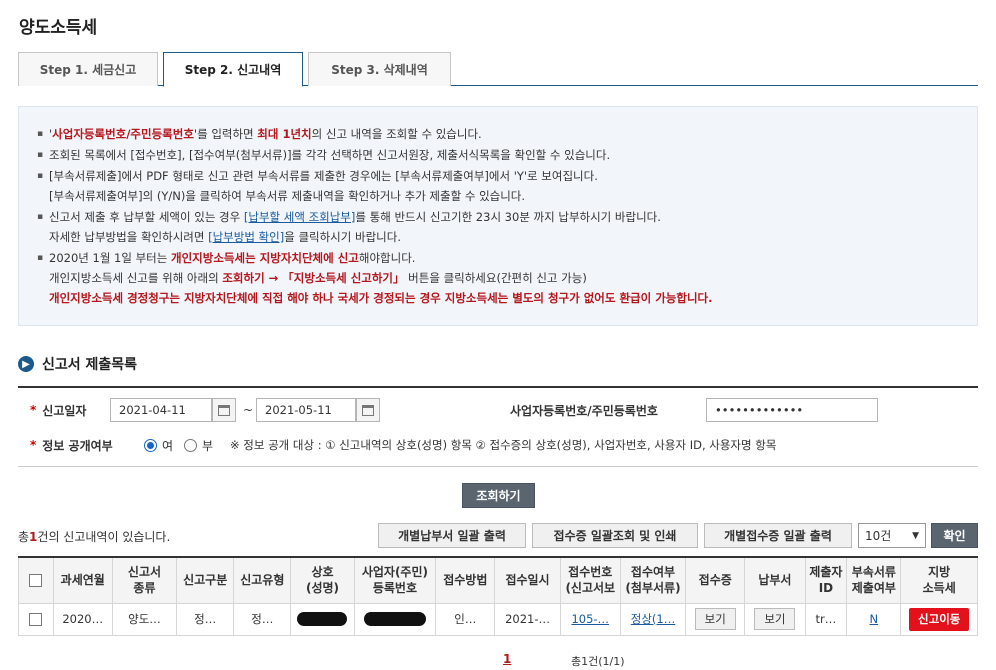  I want to click on tab-step1: Step 1. 세금신고, so click(88, 69).